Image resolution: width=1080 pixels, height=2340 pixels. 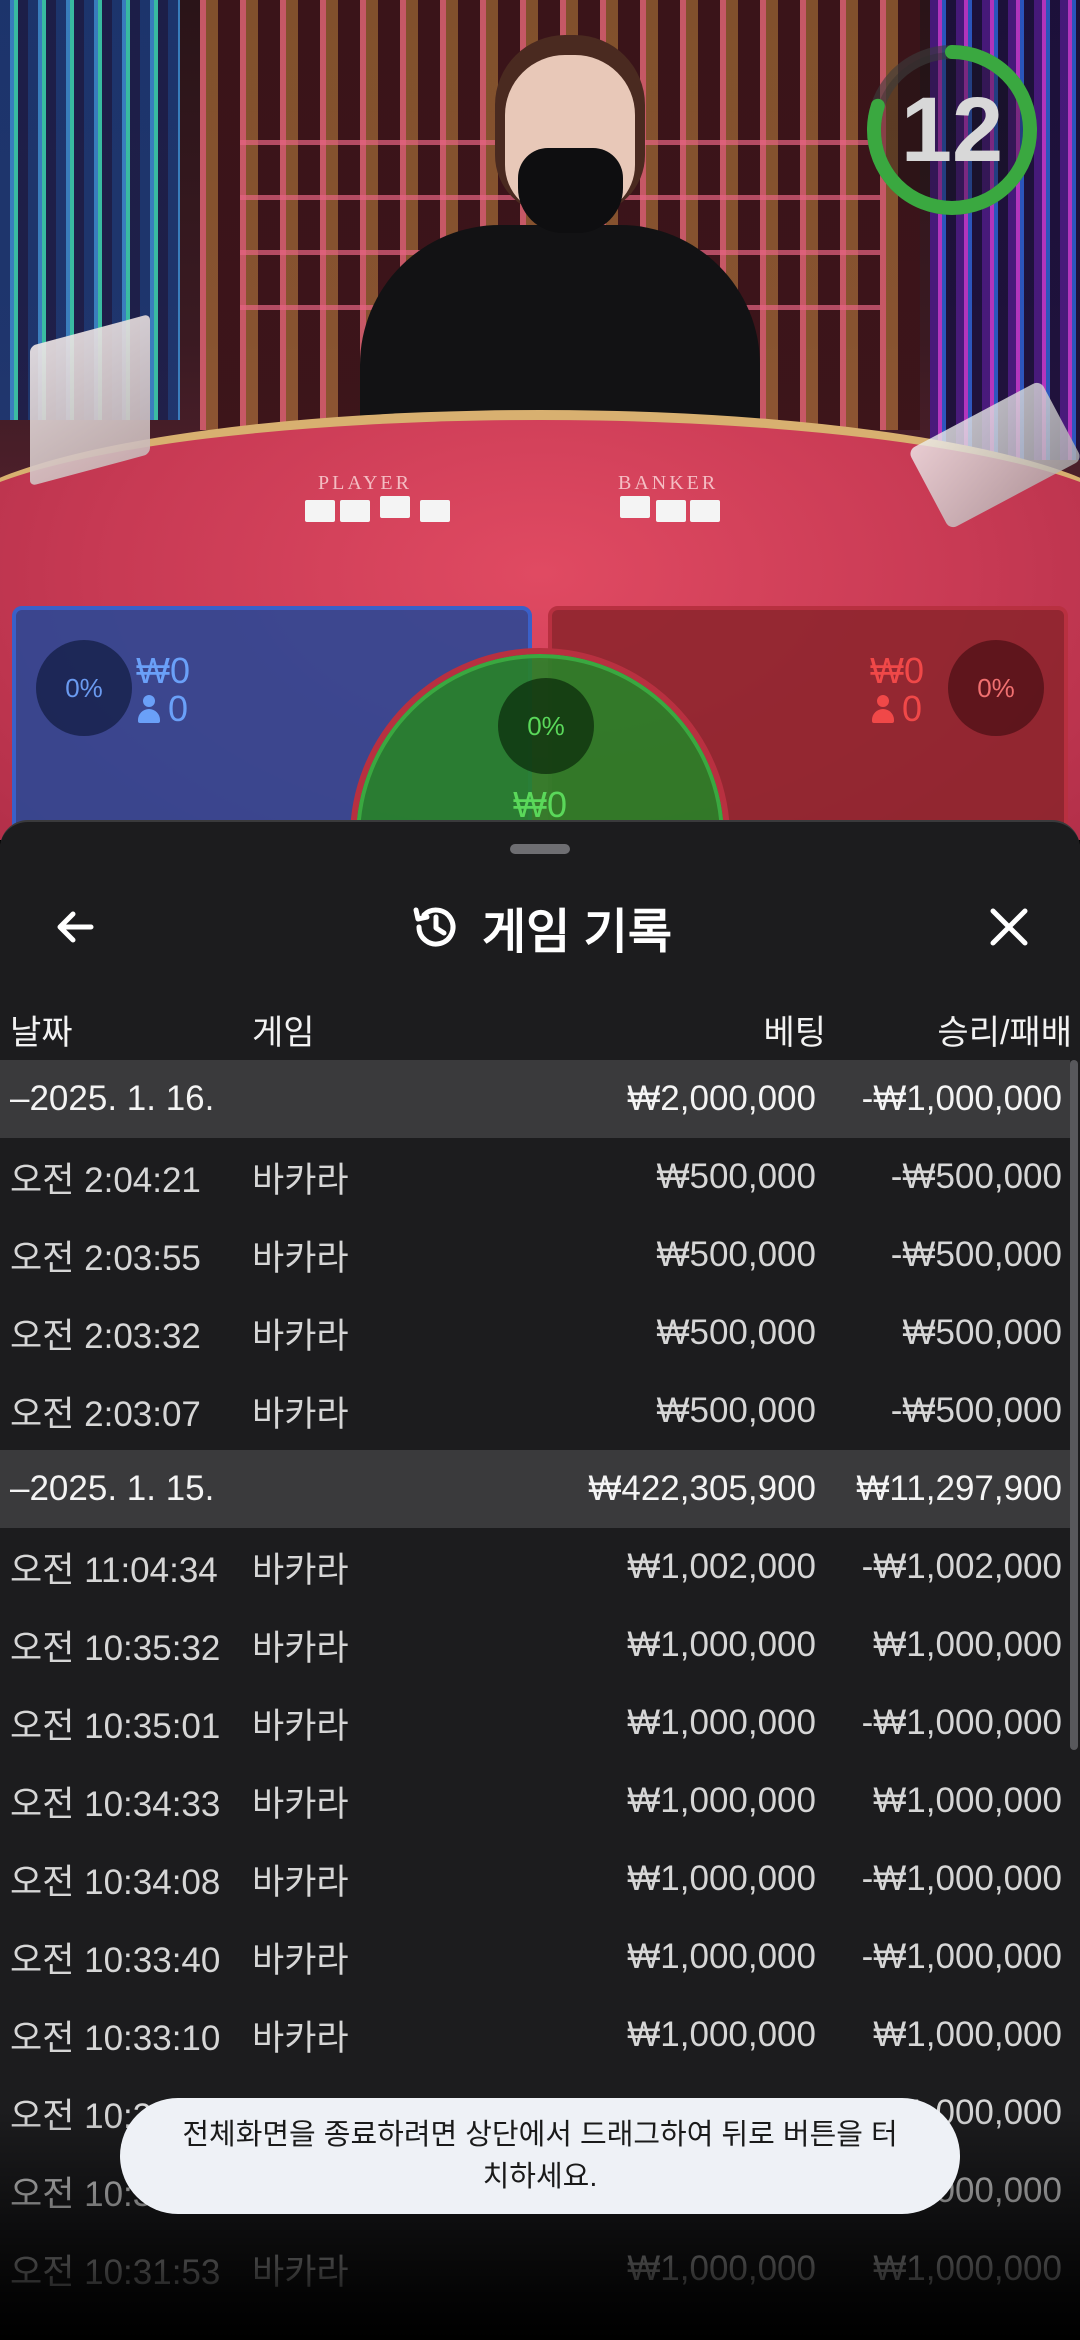 What do you see at coordinates (112, 1098) in the screenshot?
I see `row-date: –2025. 1. 16.` at bounding box center [112, 1098].